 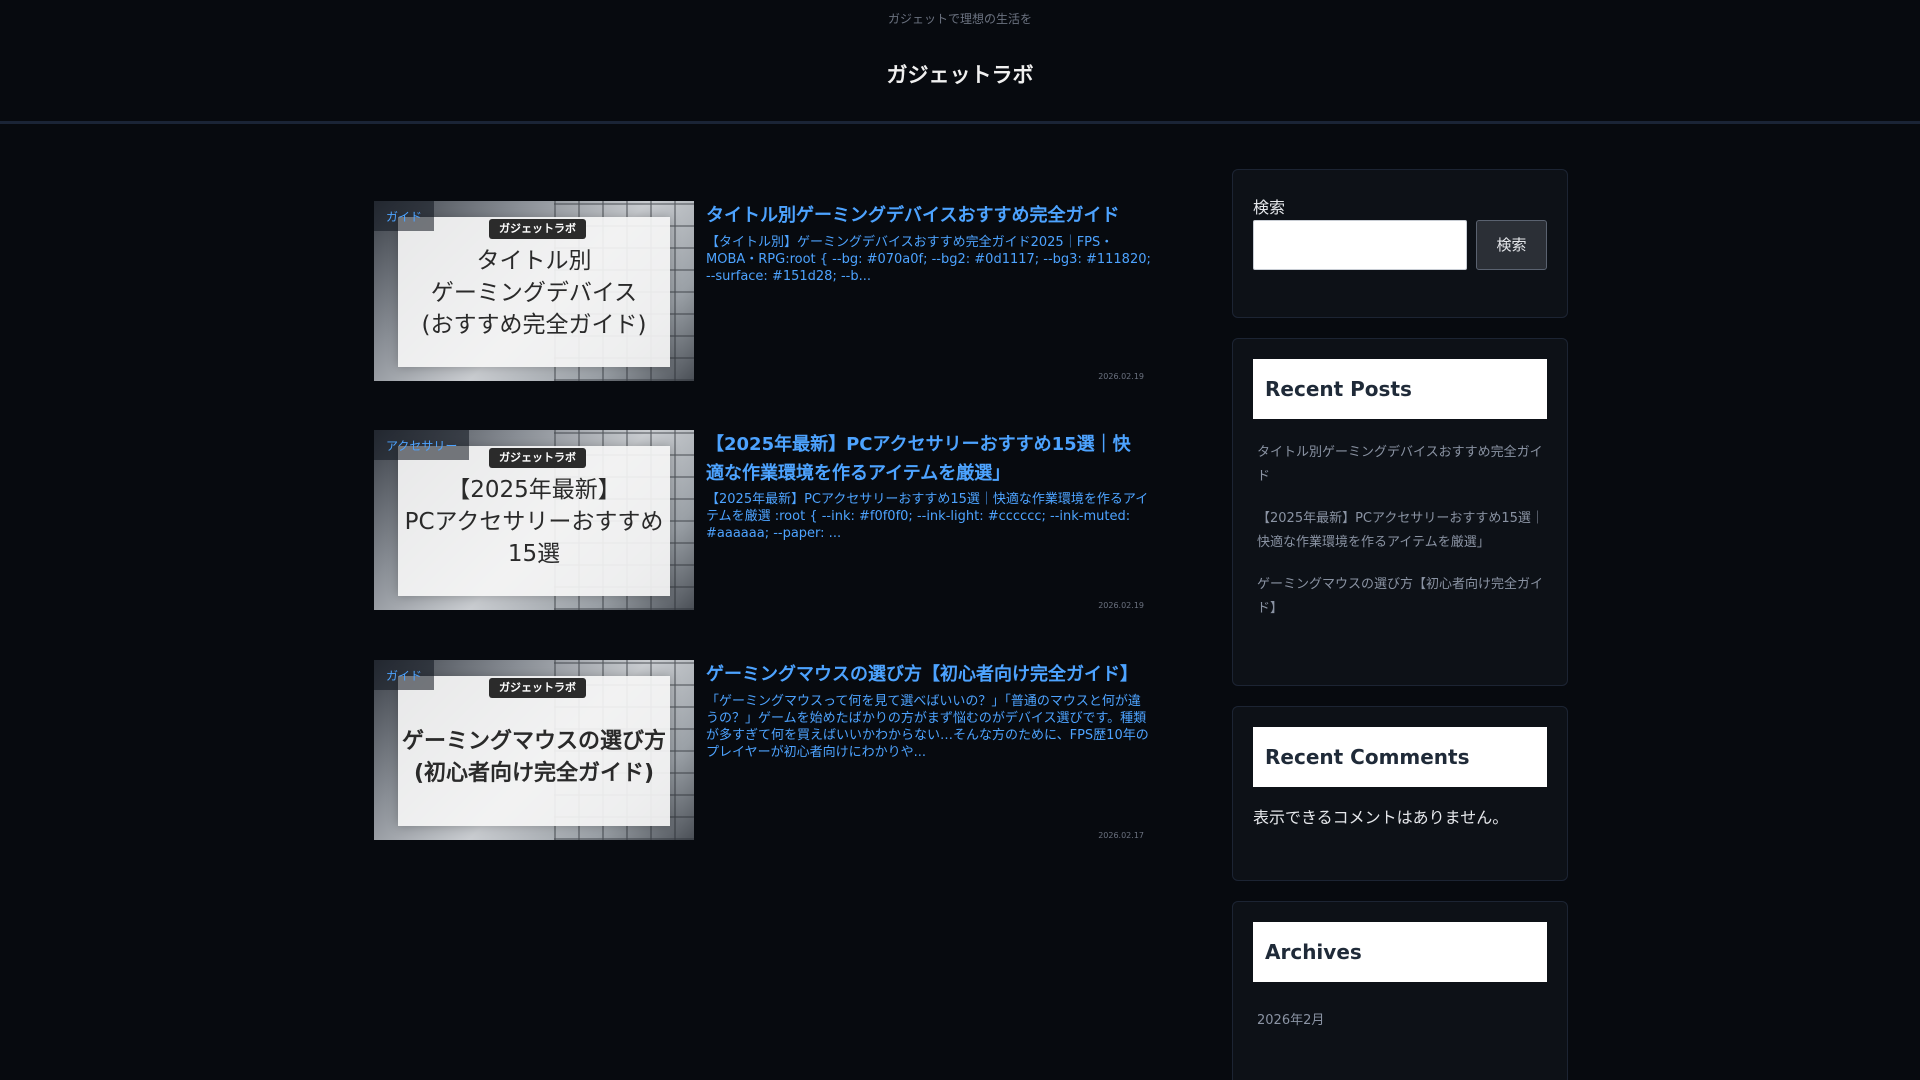 I want to click on thumbnail-text: 【2025年最新】 PCアクセサリーおすすめ 15選, so click(x=534, y=522).